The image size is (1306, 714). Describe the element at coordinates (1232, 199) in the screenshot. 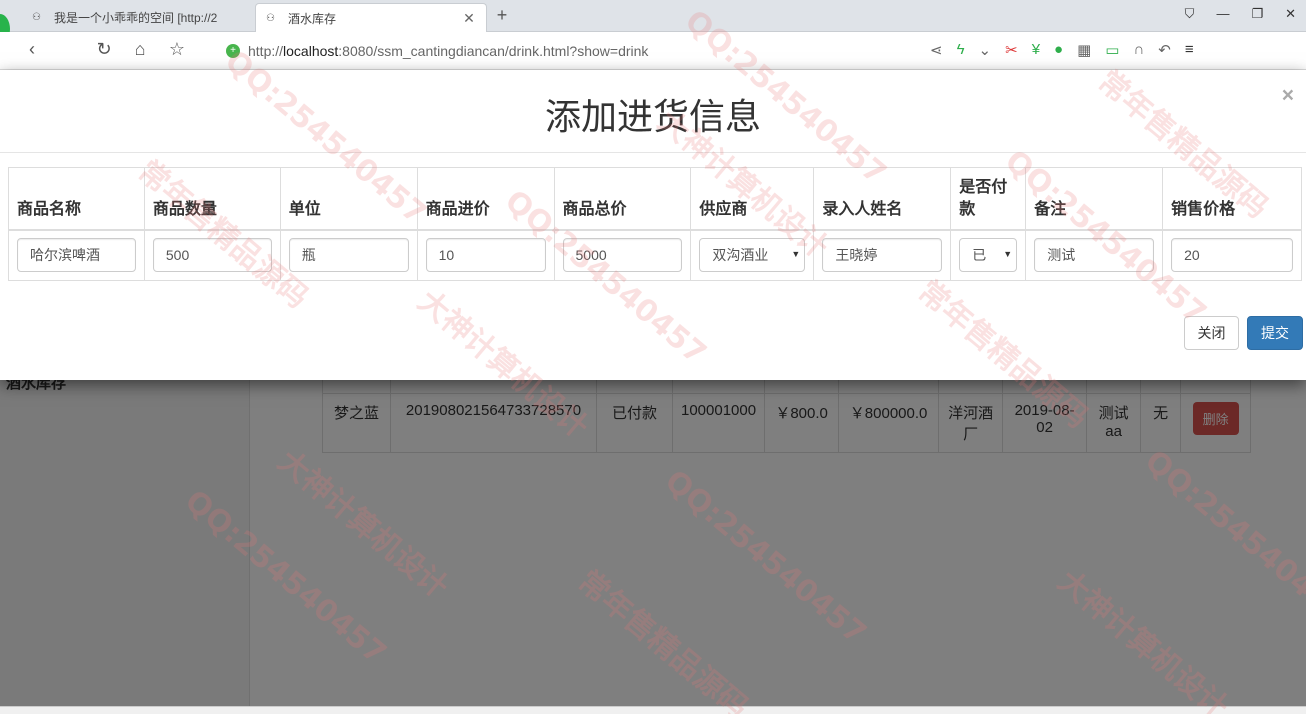

I see `column-header: 销售价格` at that location.